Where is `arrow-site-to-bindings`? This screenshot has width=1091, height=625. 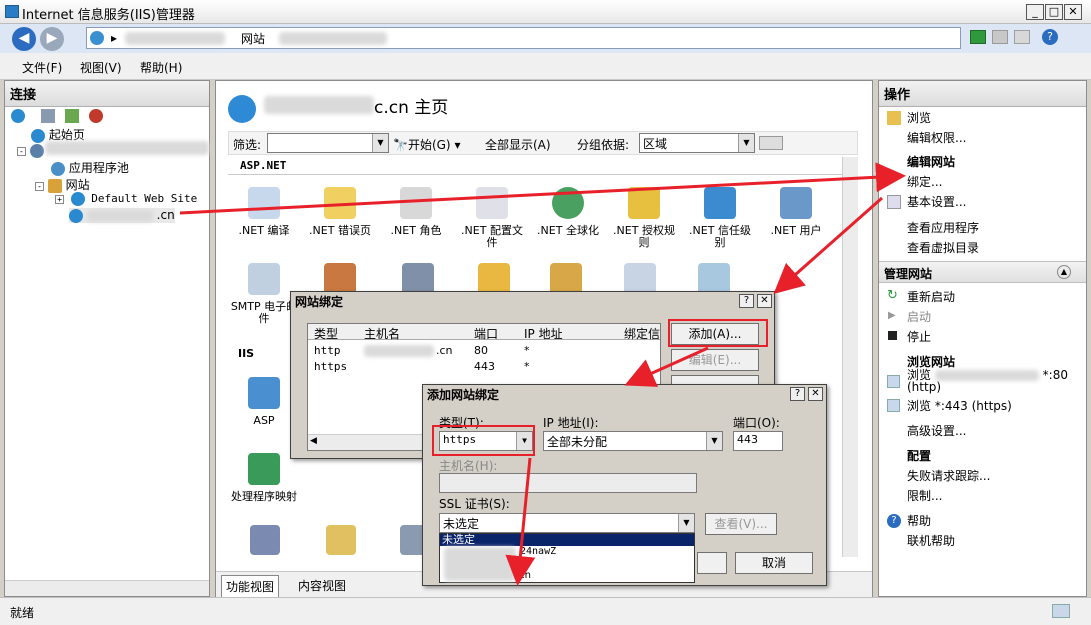 arrow-site-to-bindings is located at coordinates (542, 188).